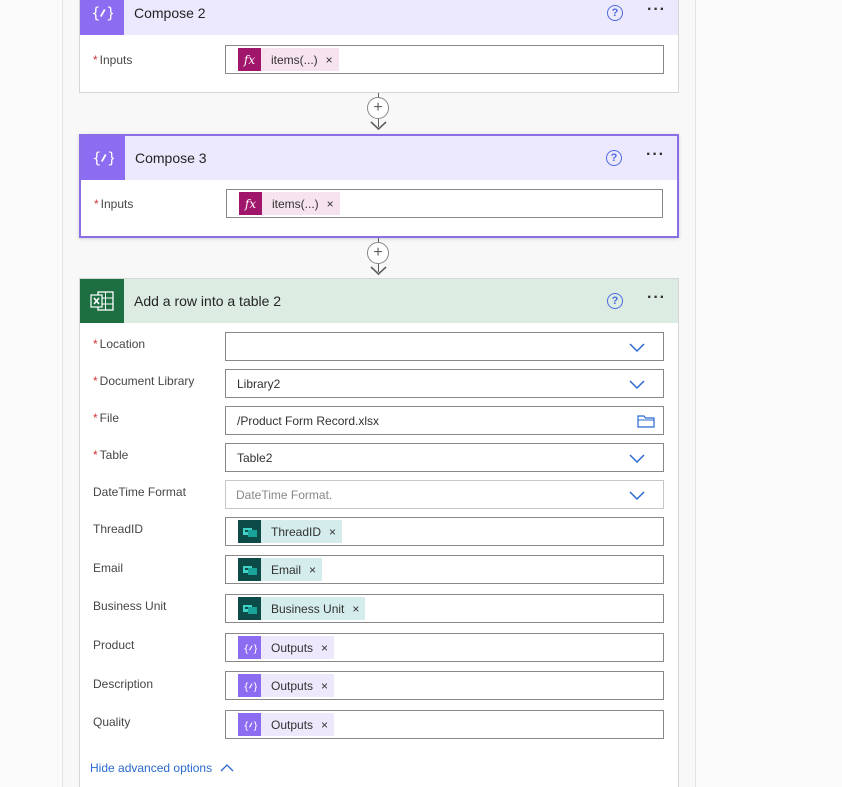  I want to click on file-value: /Product Form Record.xlsx, so click(308, 420).